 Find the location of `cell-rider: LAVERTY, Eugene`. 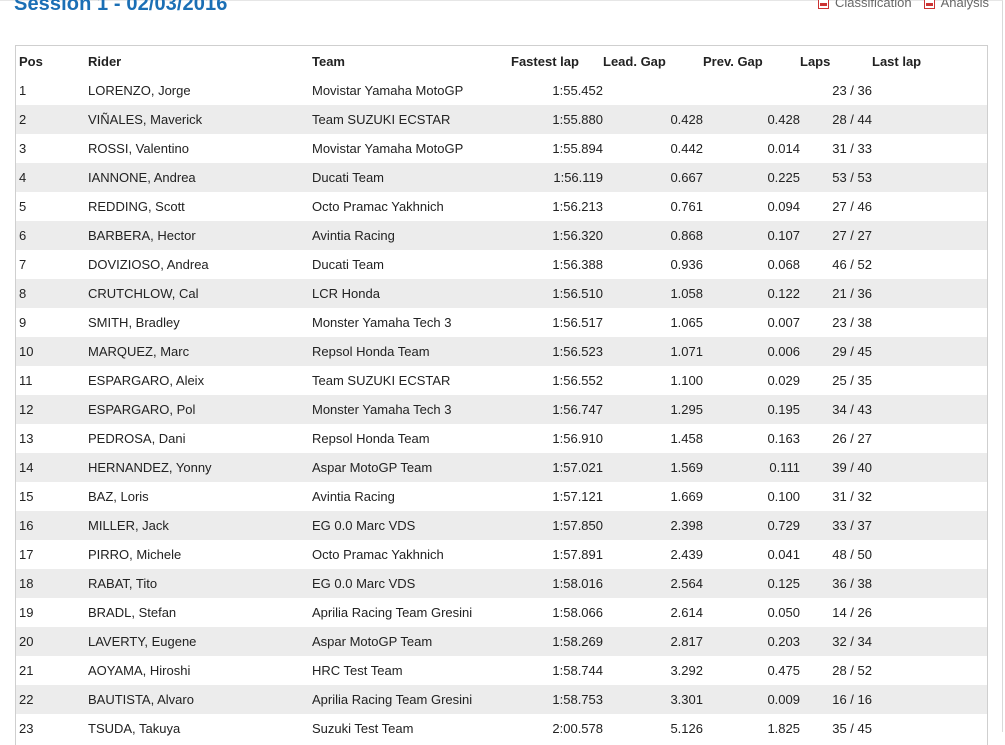

cell-rider: LAVERTY, Eugene is located at coordinates (142, 641).